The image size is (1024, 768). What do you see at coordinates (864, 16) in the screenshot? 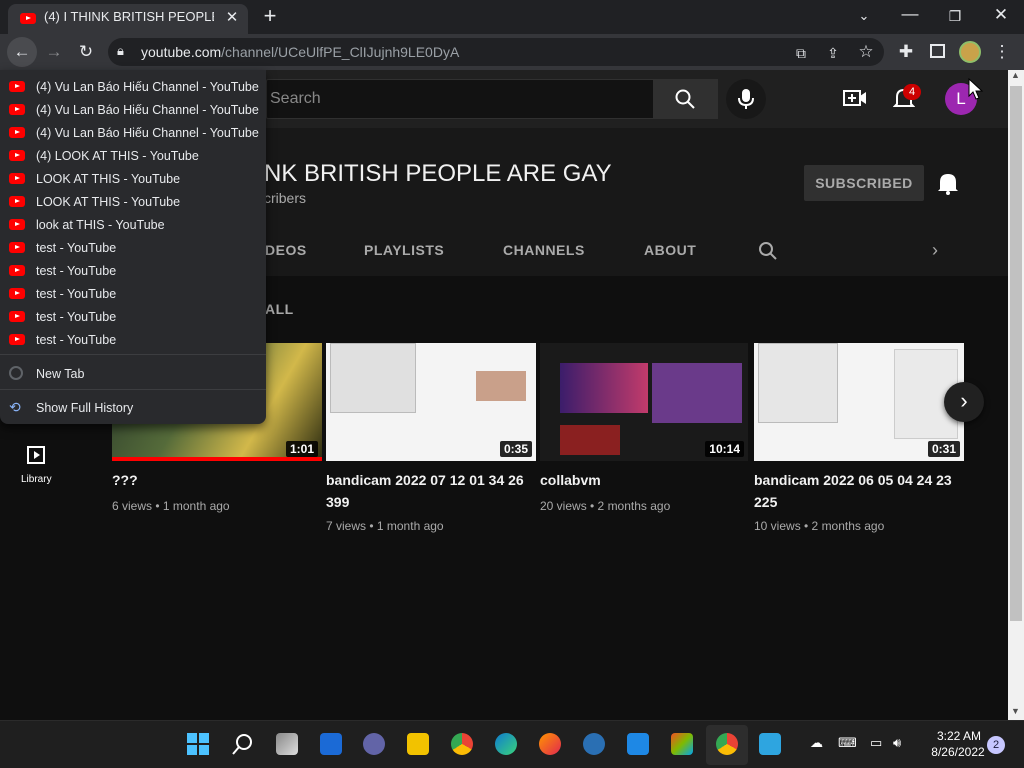
I see `tab-search-chevron-icon: ⌄` at bounding box center [864, 16].